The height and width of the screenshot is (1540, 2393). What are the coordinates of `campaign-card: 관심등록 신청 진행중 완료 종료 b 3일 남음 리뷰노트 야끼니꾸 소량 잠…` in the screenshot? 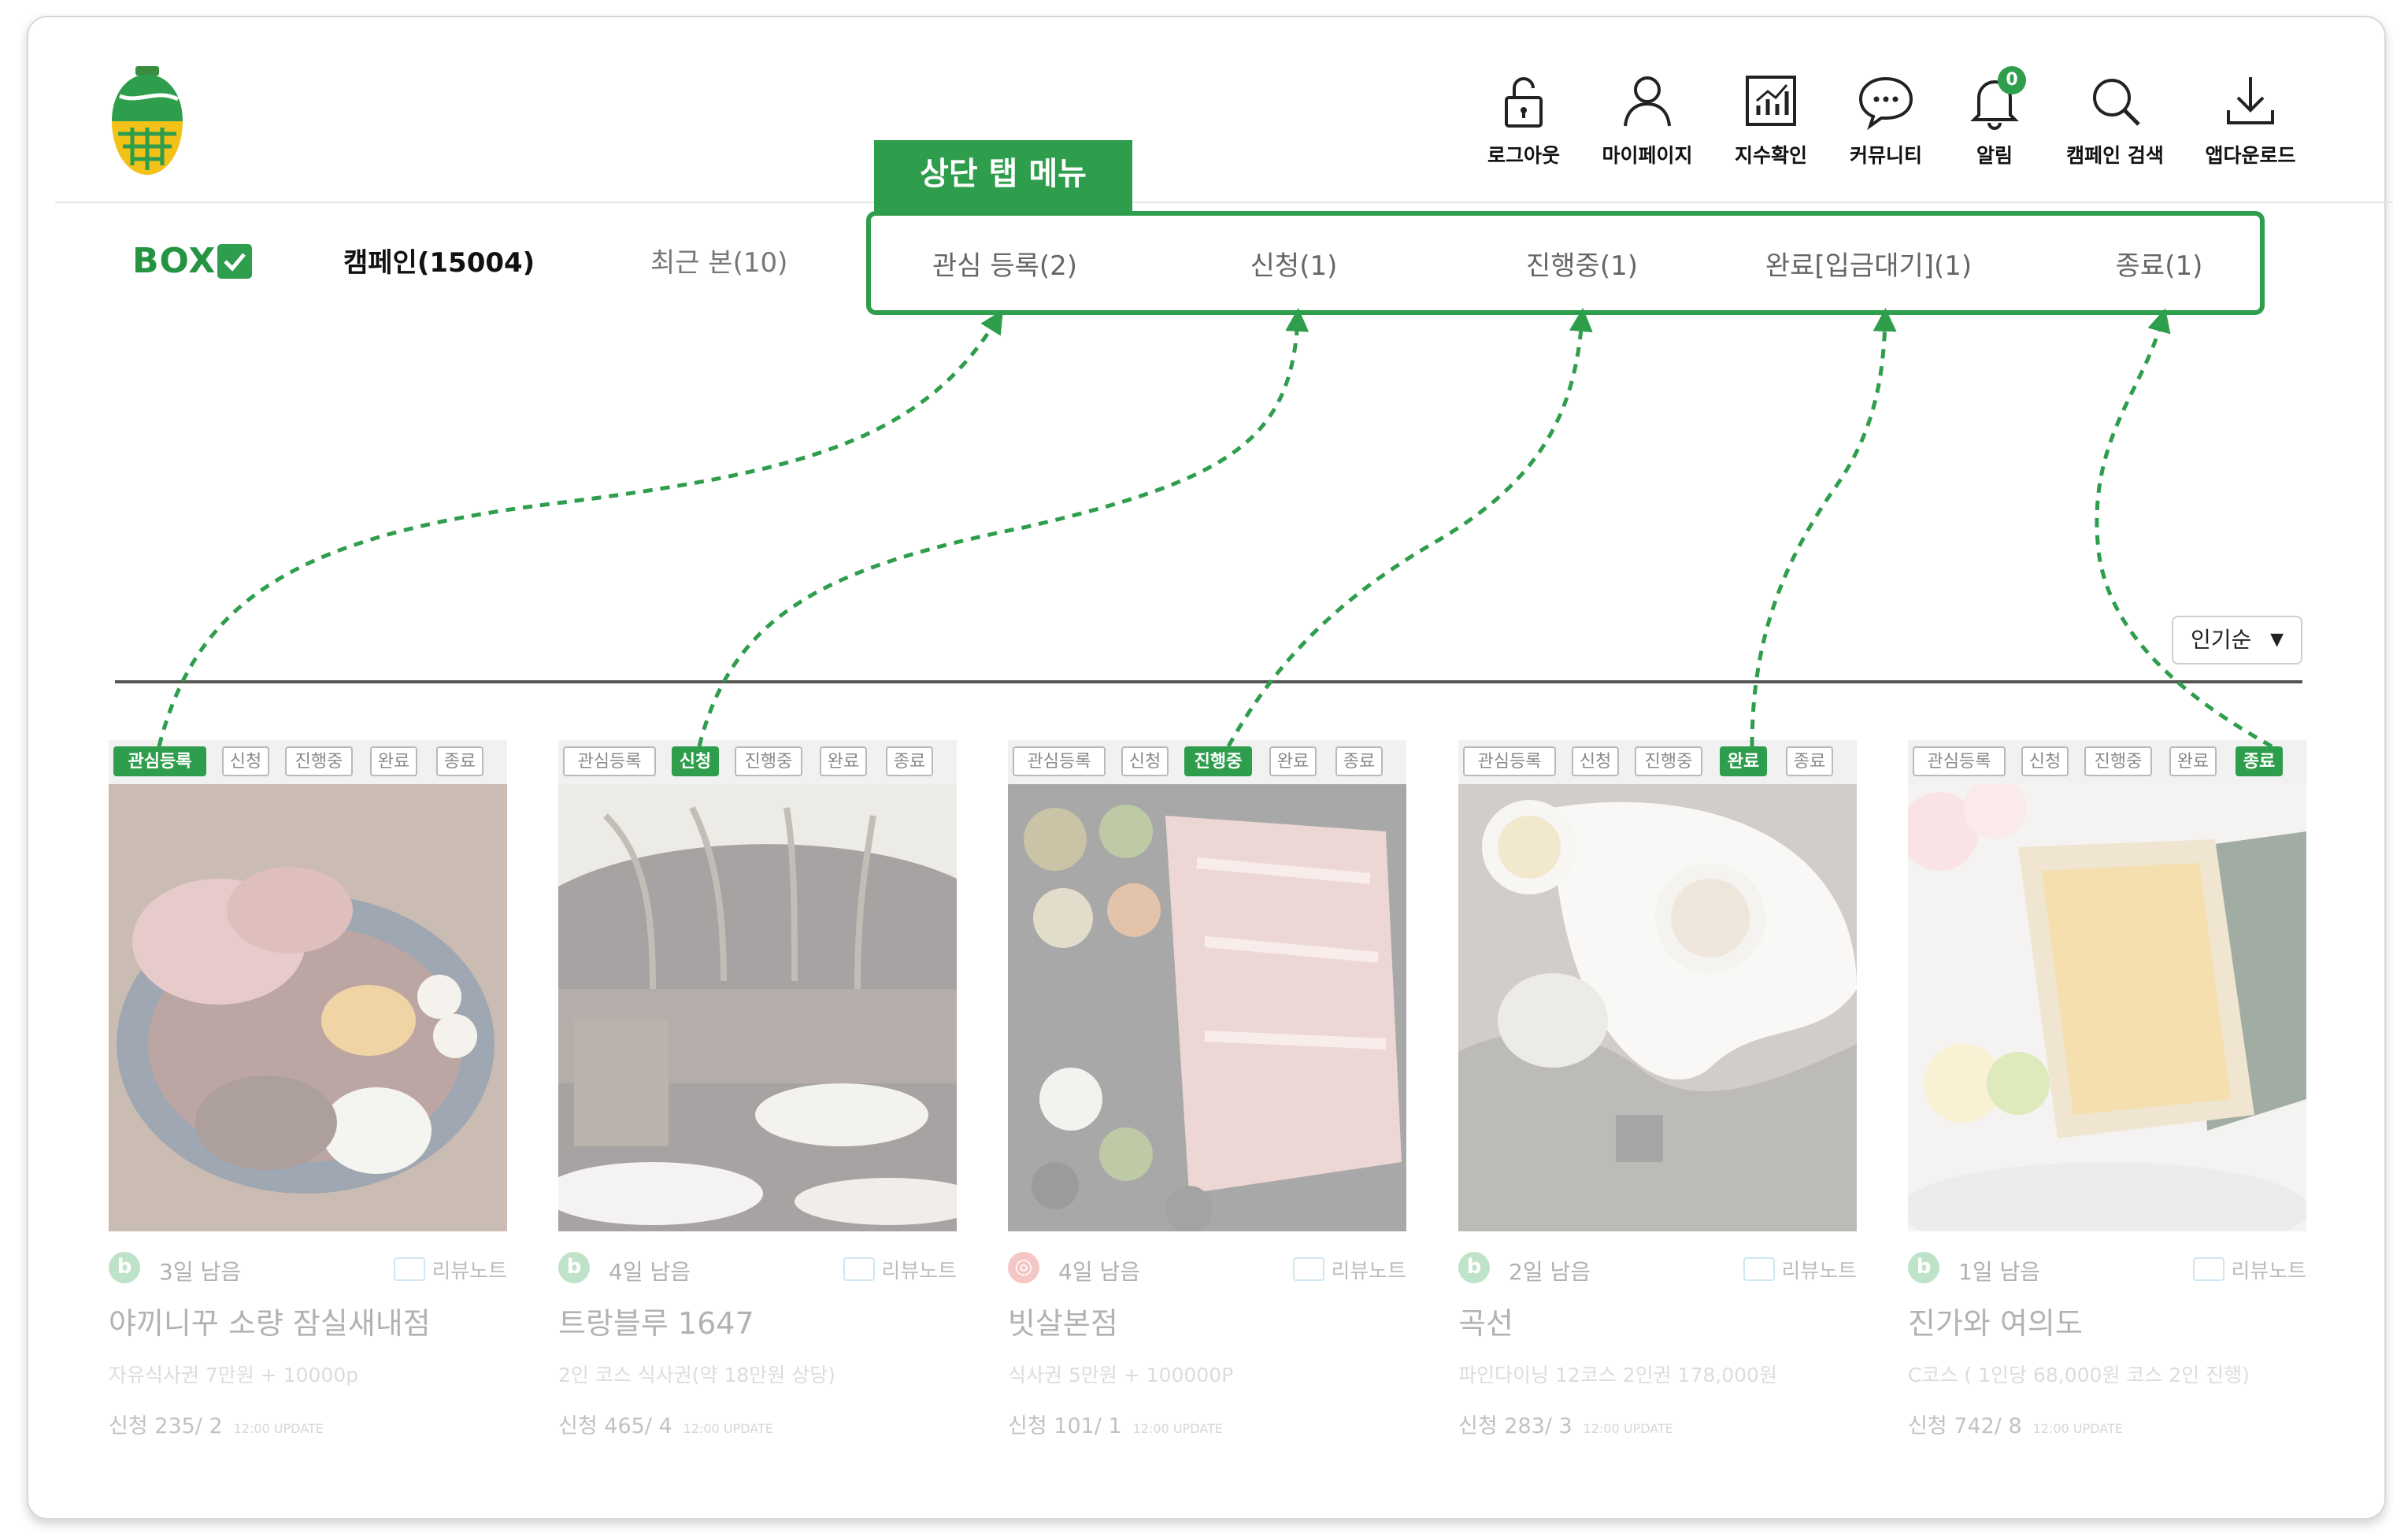 It's located at (308, 1089).